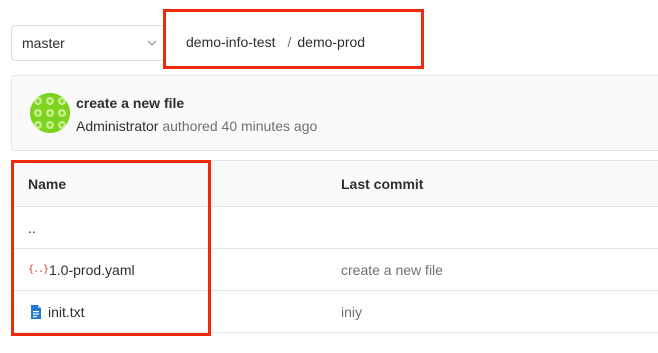 This screenshot has height=353, width=658. Describe the element at coordinates (499, 312) in the screenshot. I see `file-commit-message: iniy` at that location.